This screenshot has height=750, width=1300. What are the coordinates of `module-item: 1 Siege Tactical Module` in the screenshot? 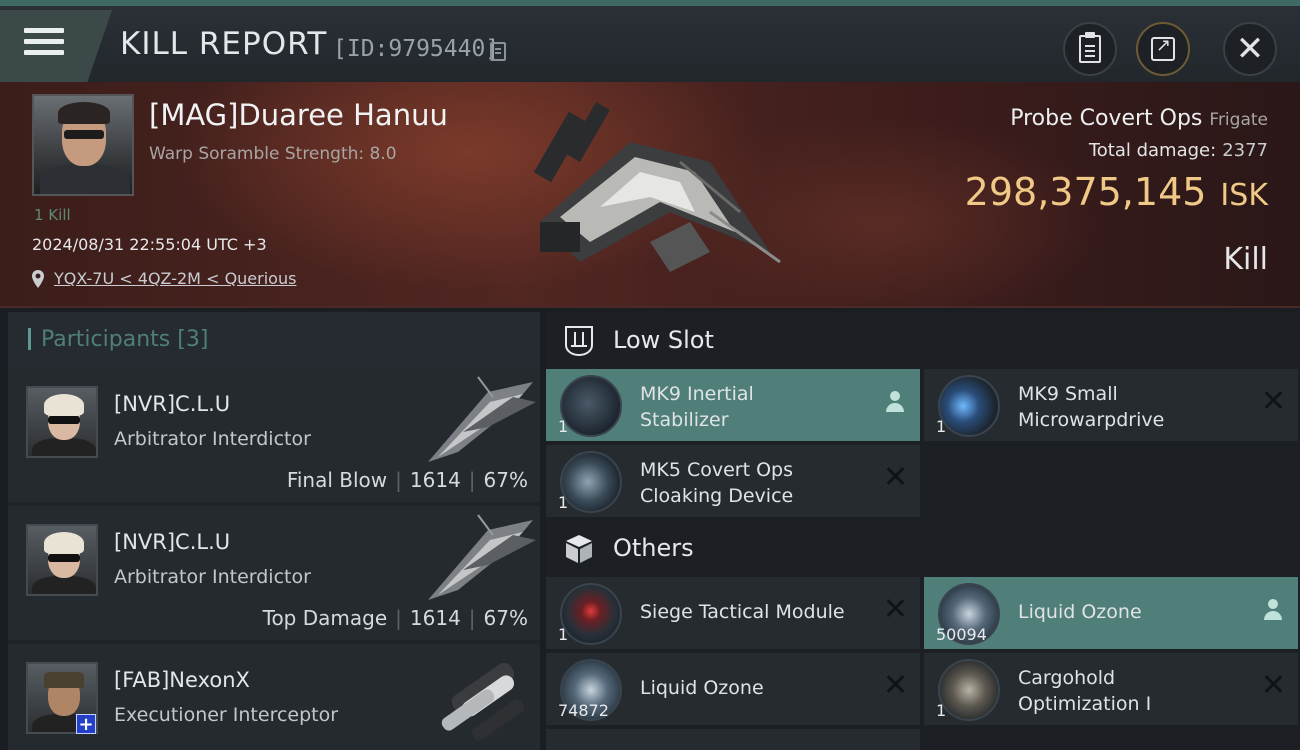 It's located at (733, 613).